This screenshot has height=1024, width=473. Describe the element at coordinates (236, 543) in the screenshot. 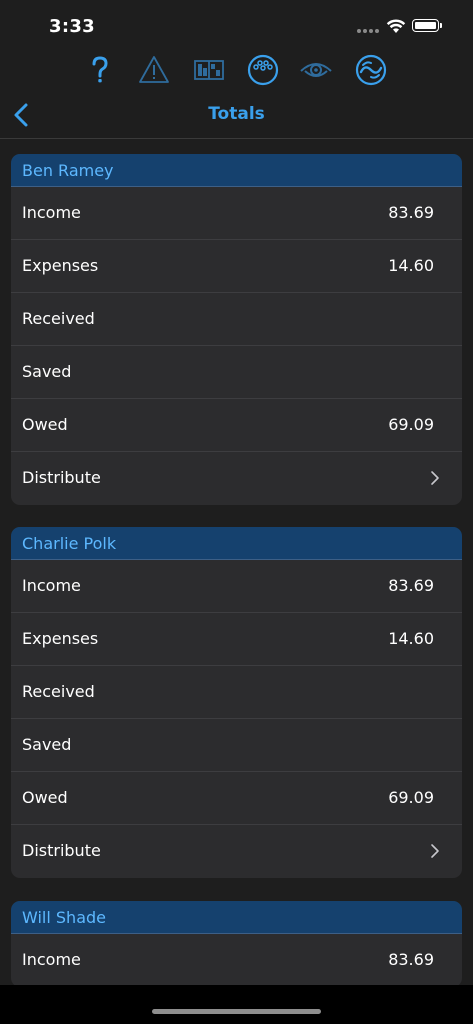

I see `person-name-header: Charlie Polk` at that location.